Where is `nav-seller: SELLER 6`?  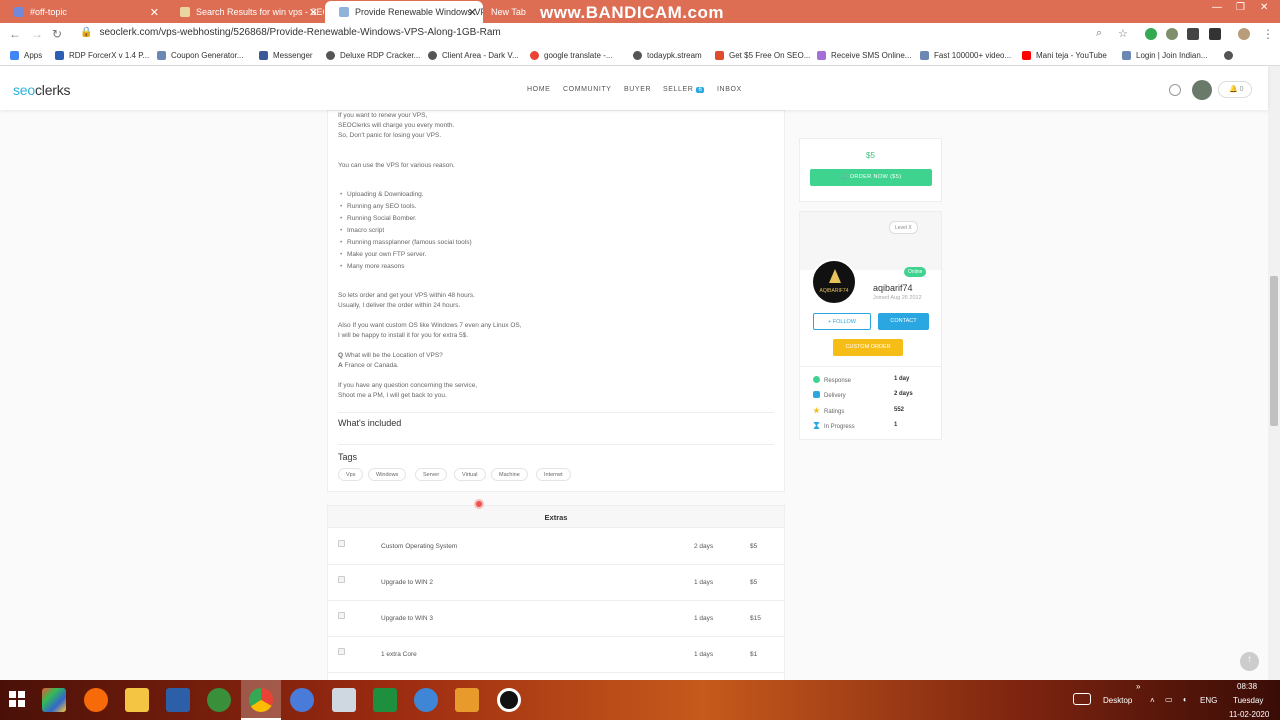 nav-seller: SELLER 6 is located at coordinates (684, 89).